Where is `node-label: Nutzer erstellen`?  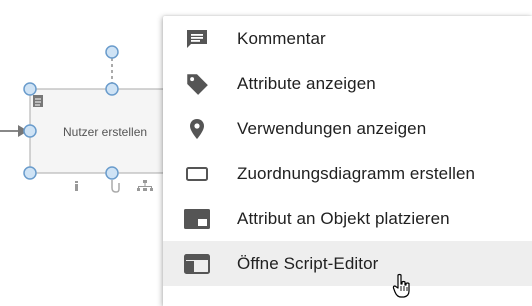 node-label: Nutzer erstellen is located at coordinates (105, 132).